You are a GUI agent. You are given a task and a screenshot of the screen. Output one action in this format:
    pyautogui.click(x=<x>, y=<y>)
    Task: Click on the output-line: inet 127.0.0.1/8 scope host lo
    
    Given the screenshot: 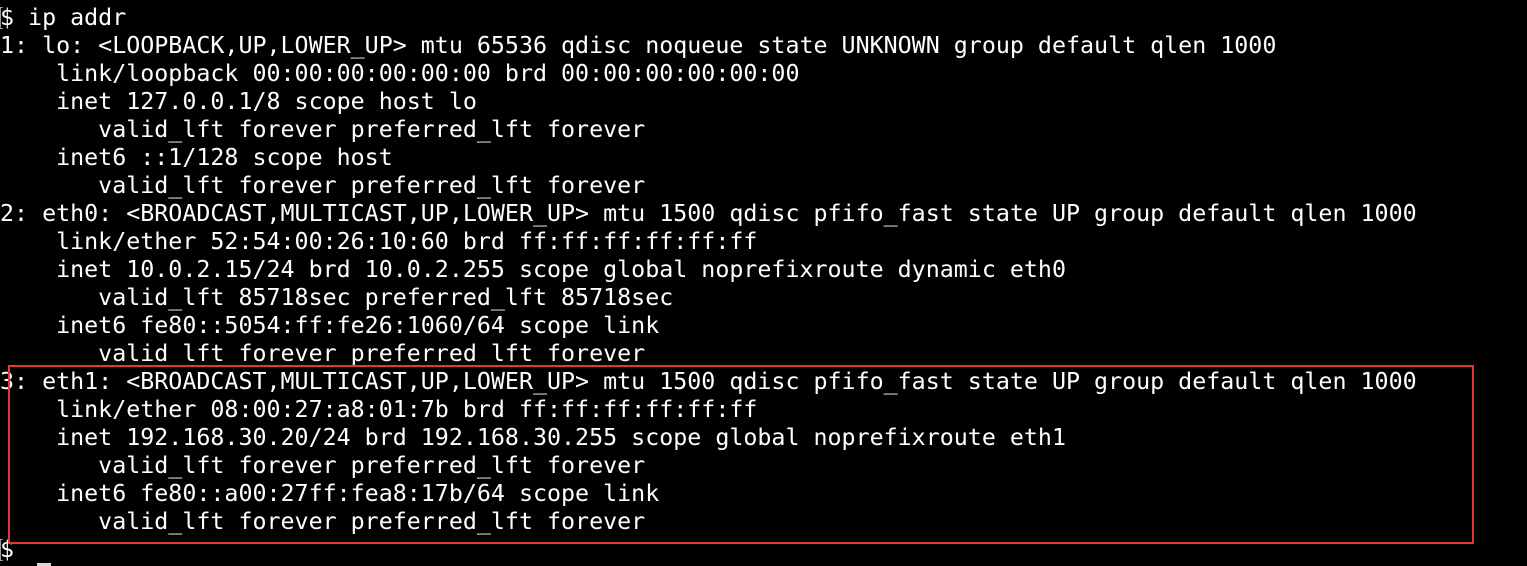 What is the action you would take?
    pyautogui.click(x=238, y=101)
    